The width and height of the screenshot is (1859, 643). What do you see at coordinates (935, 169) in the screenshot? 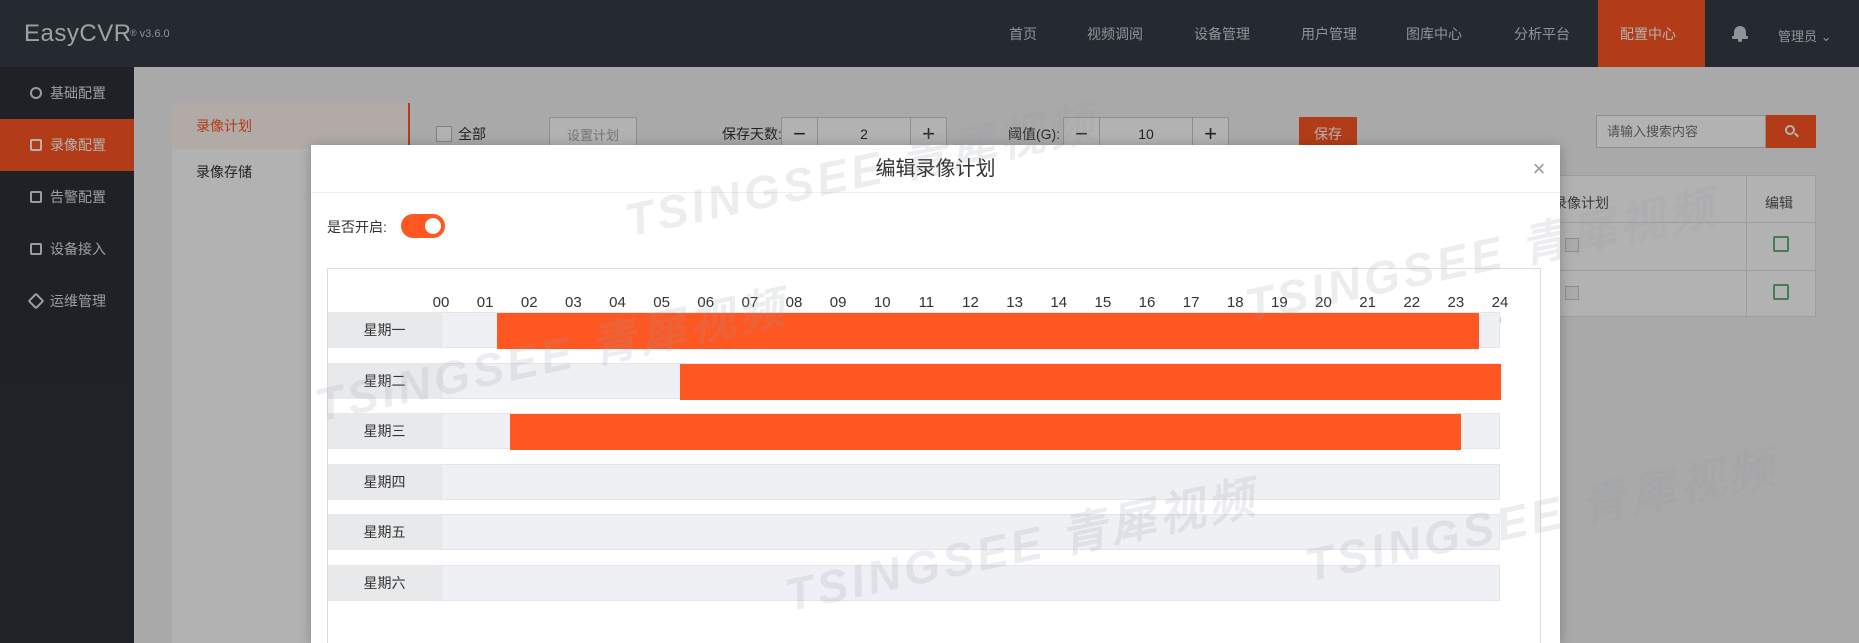
I see `modal-title: 编辑录像计划` at bounding box center [935, 169].